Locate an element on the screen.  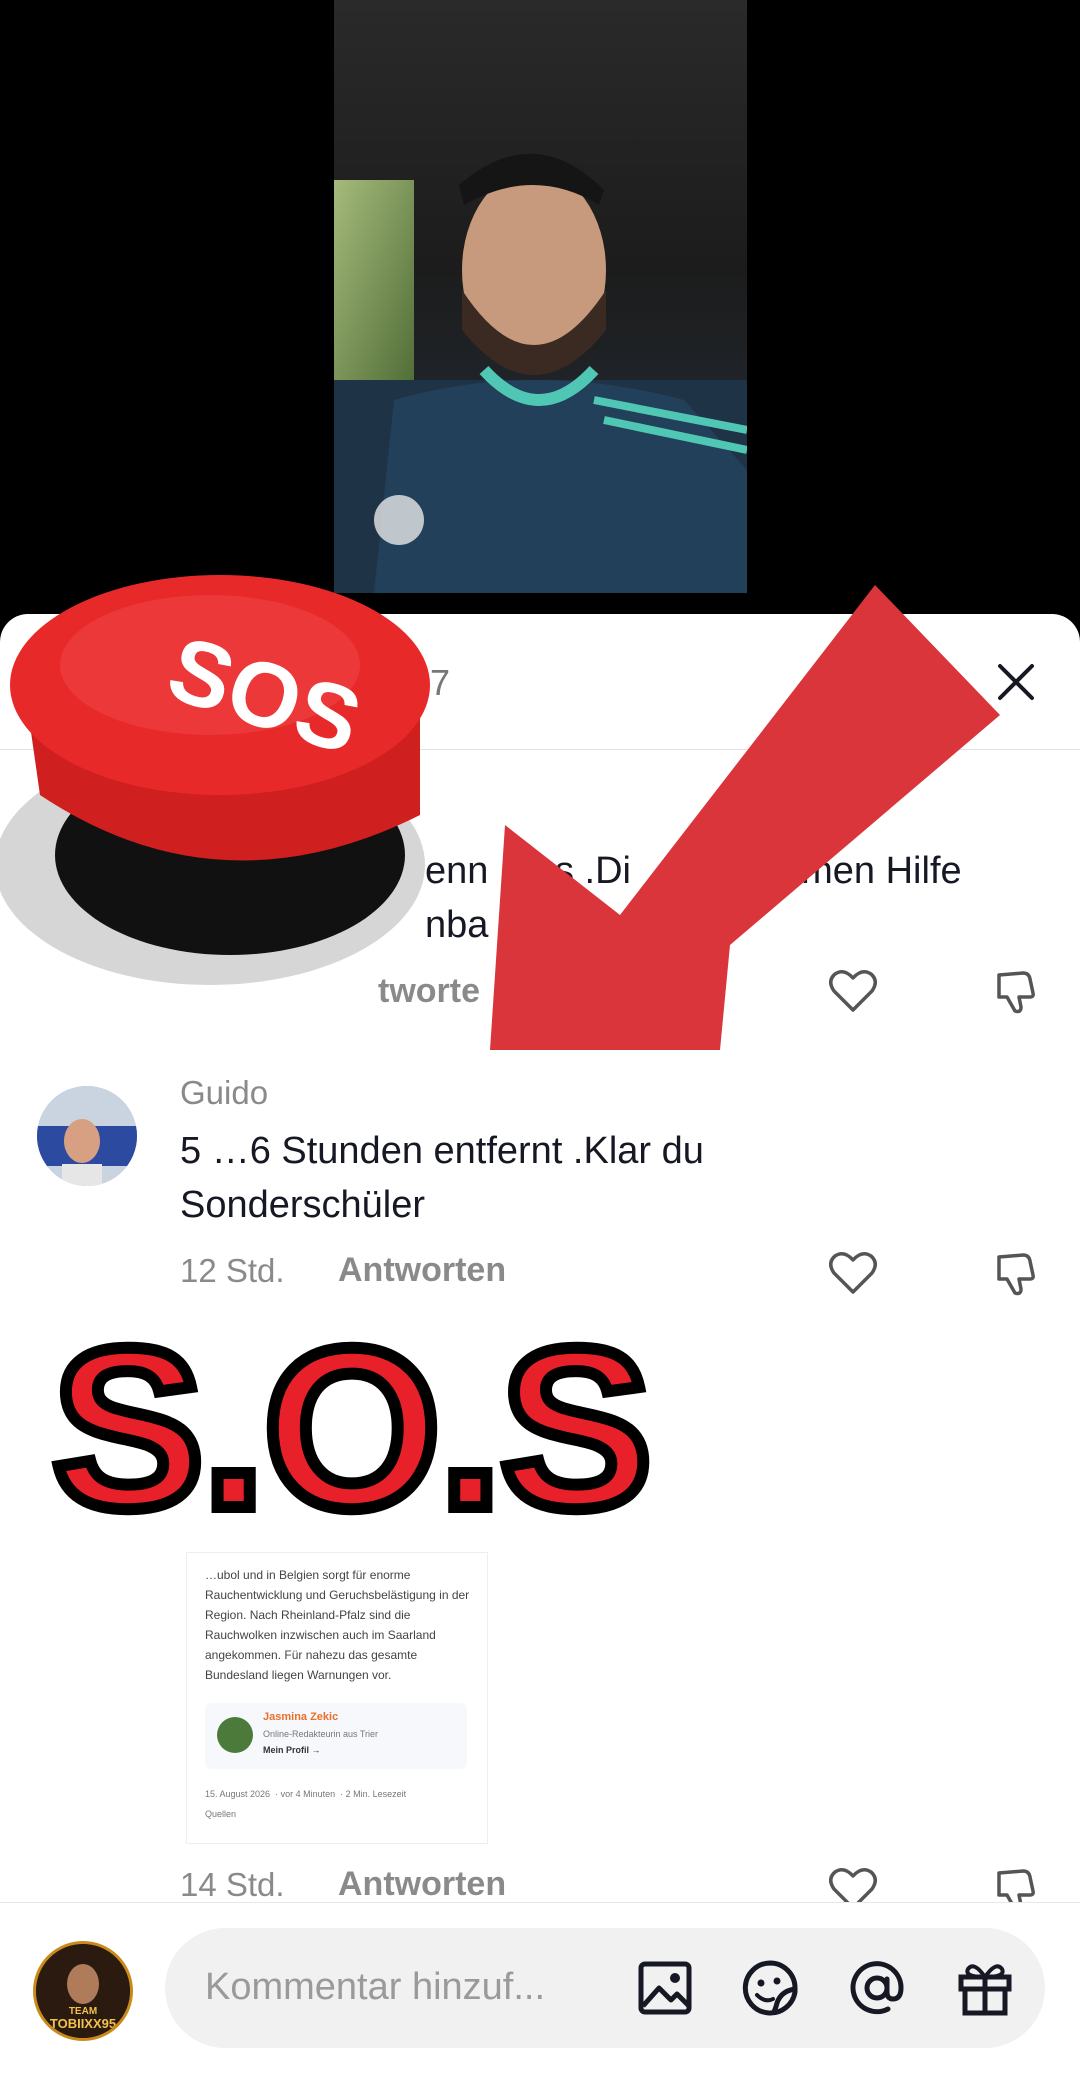
avatar is located at coordinates (87, 1136).